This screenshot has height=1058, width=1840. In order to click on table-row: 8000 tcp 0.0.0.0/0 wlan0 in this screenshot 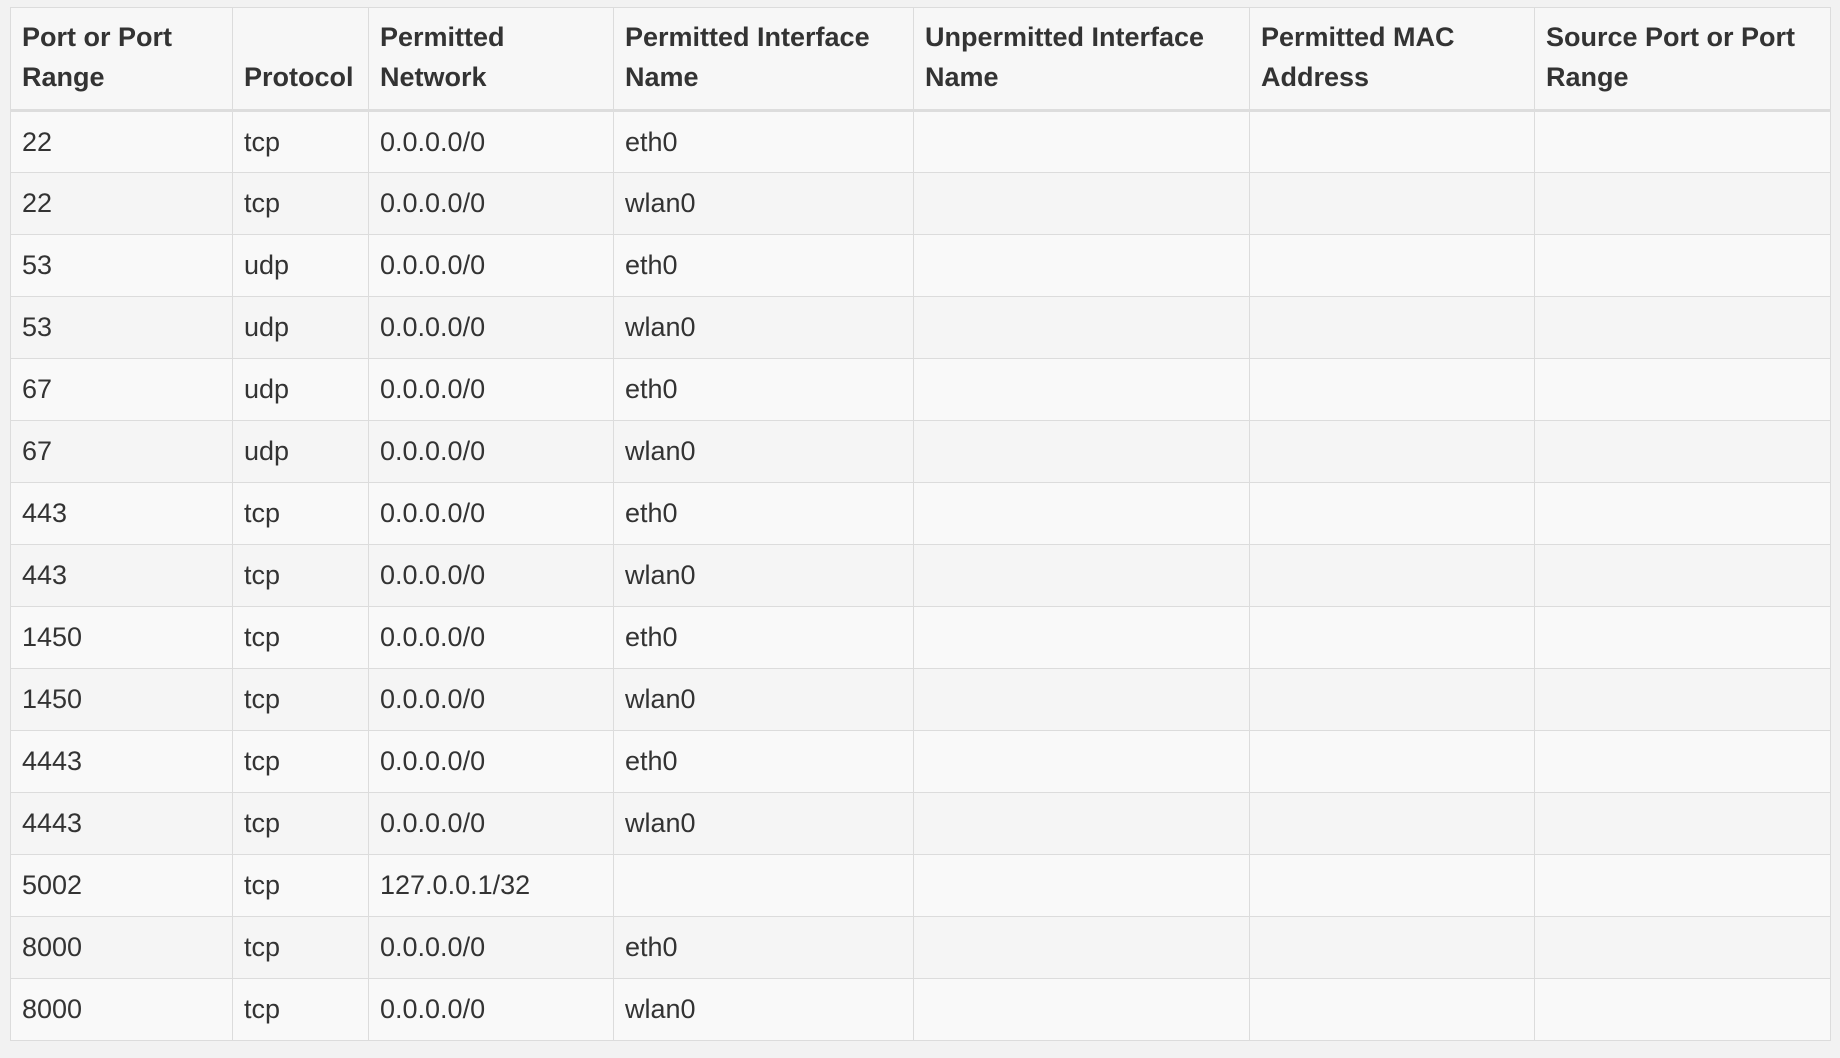, I will do `click(920, 1009)`.